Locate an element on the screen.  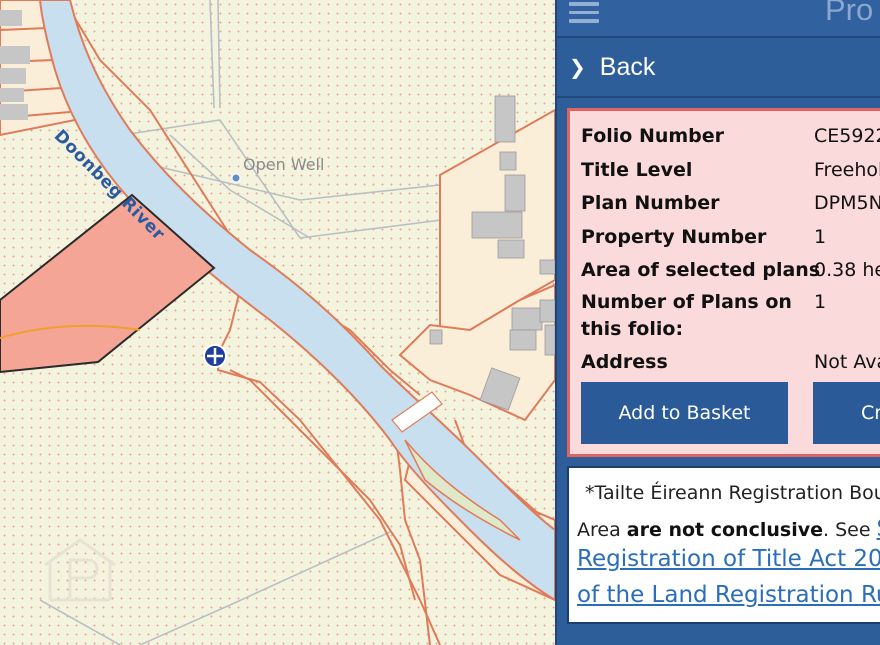
note-text: Area is located at coordinates (602, 530).